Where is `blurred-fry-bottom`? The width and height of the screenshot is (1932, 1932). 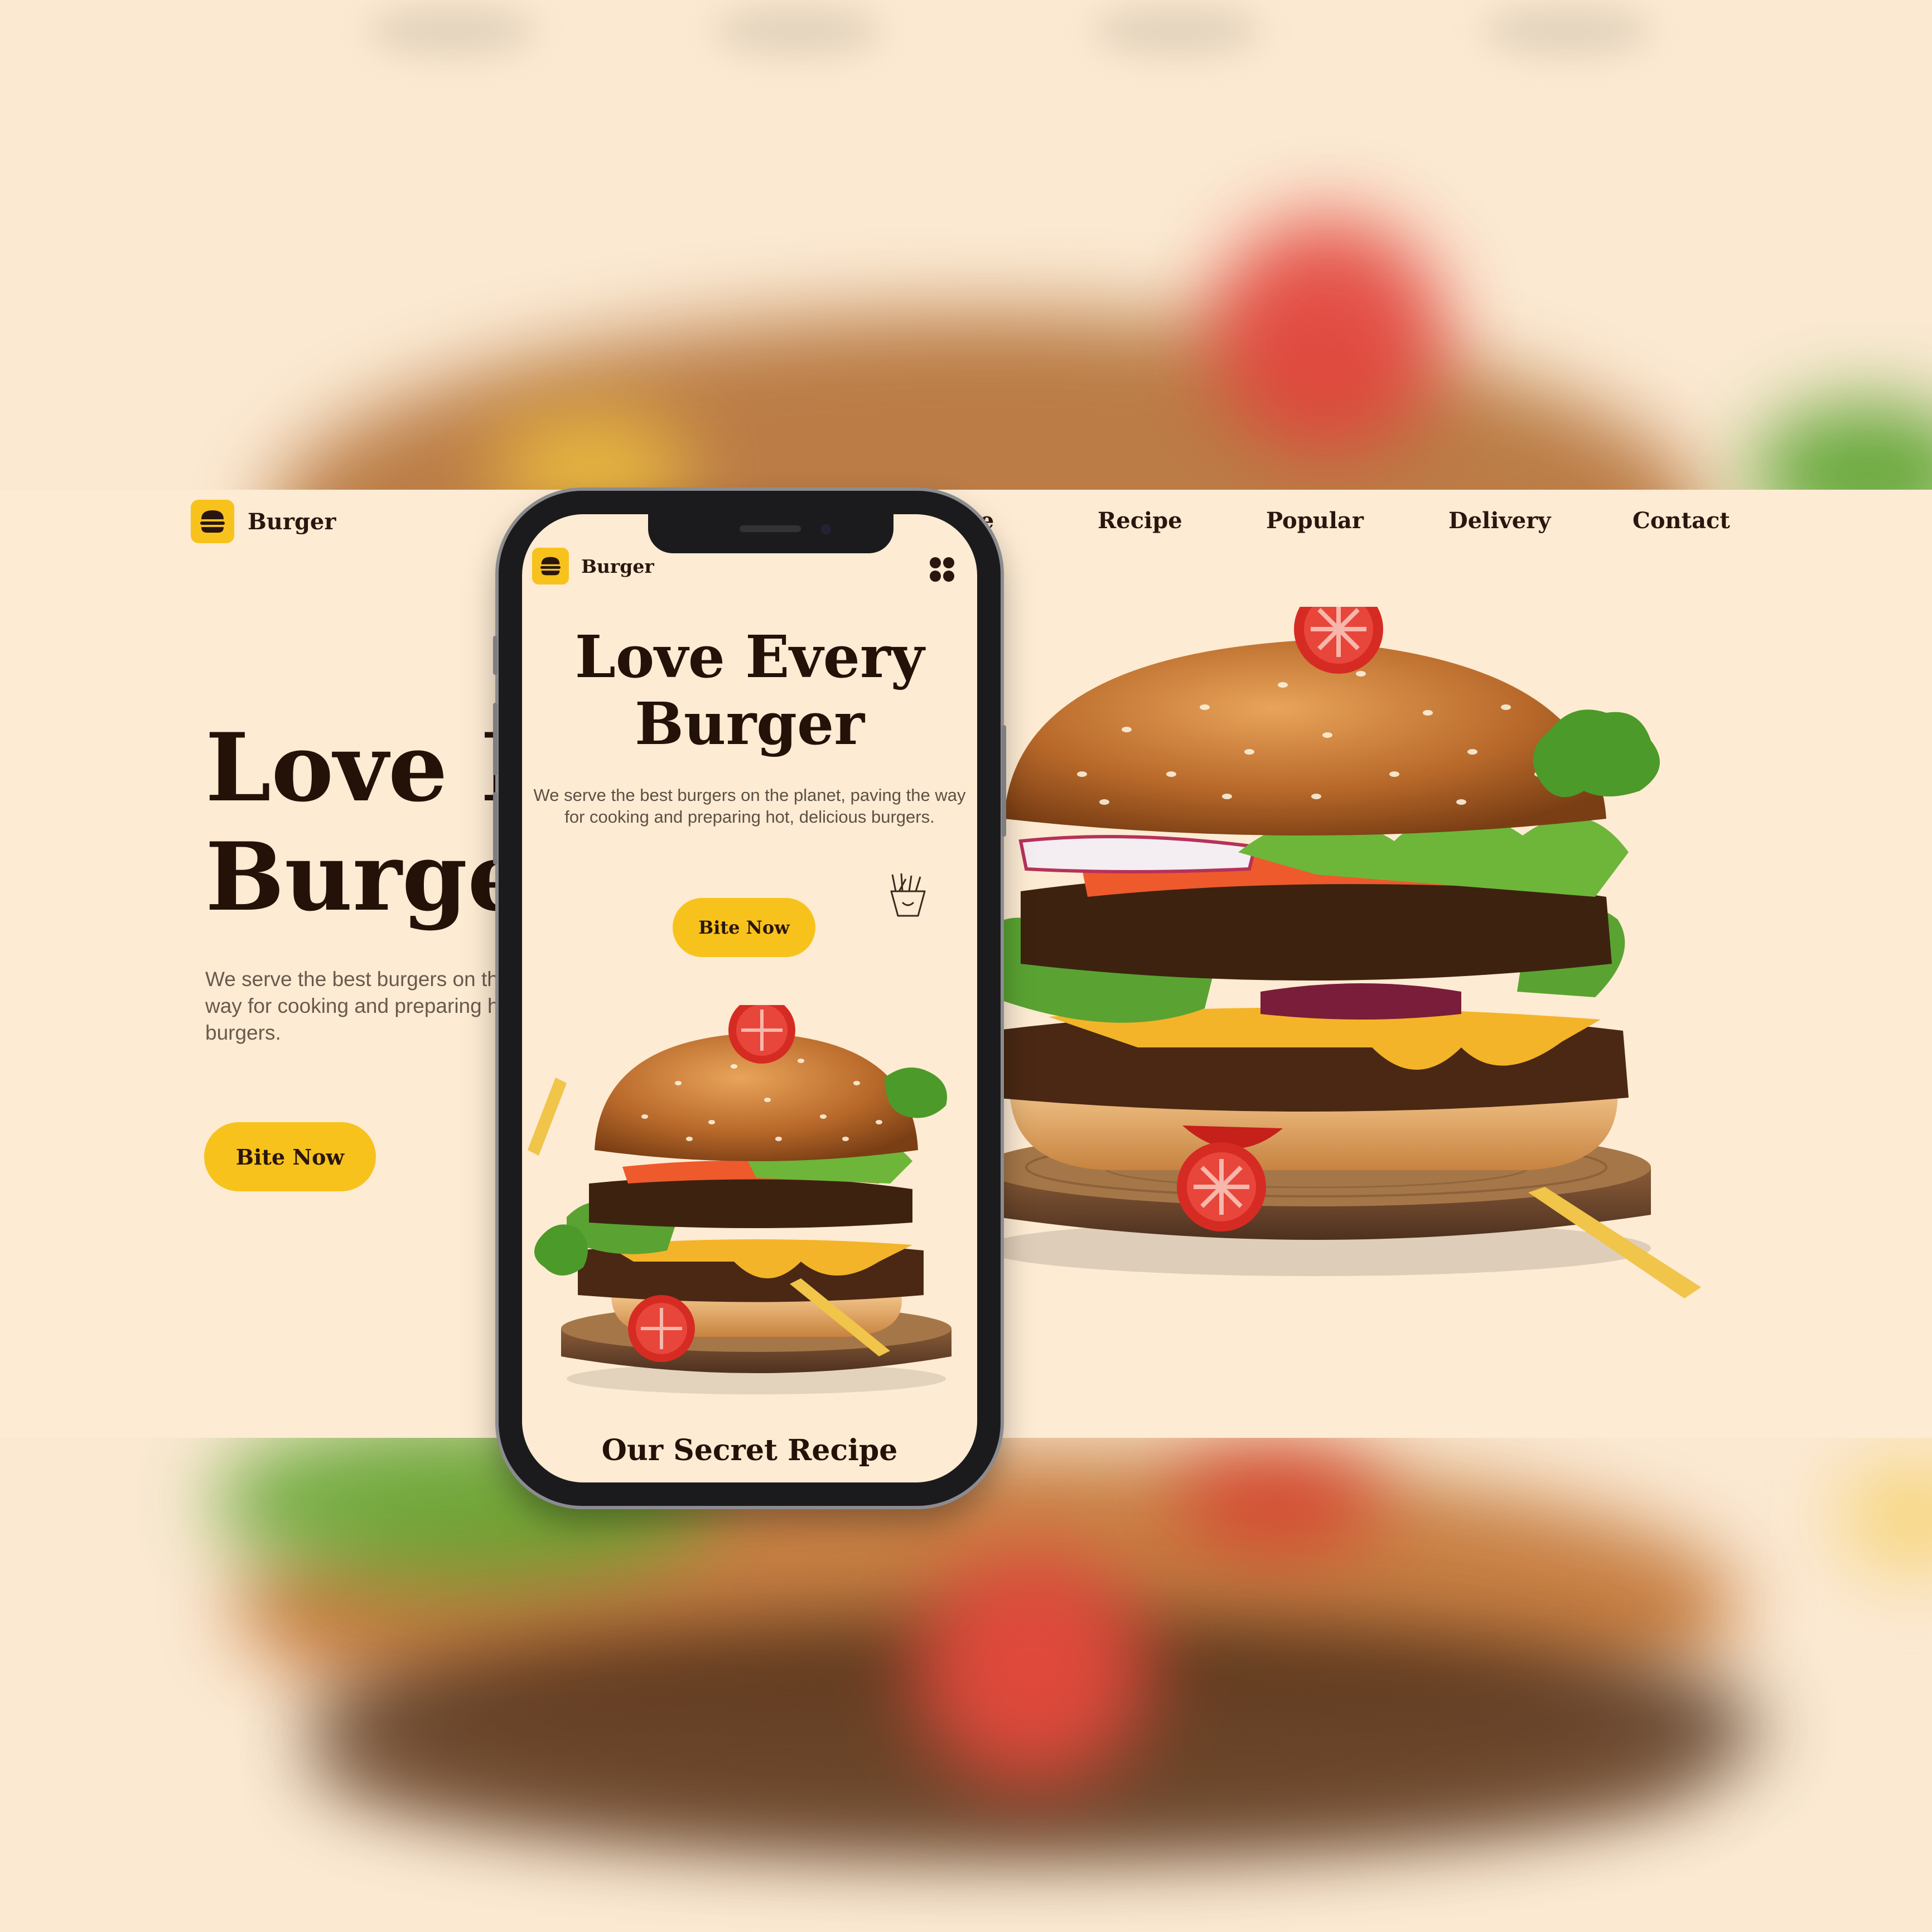 blurred-fry-bottom is located at coordinates (1886, 1517).